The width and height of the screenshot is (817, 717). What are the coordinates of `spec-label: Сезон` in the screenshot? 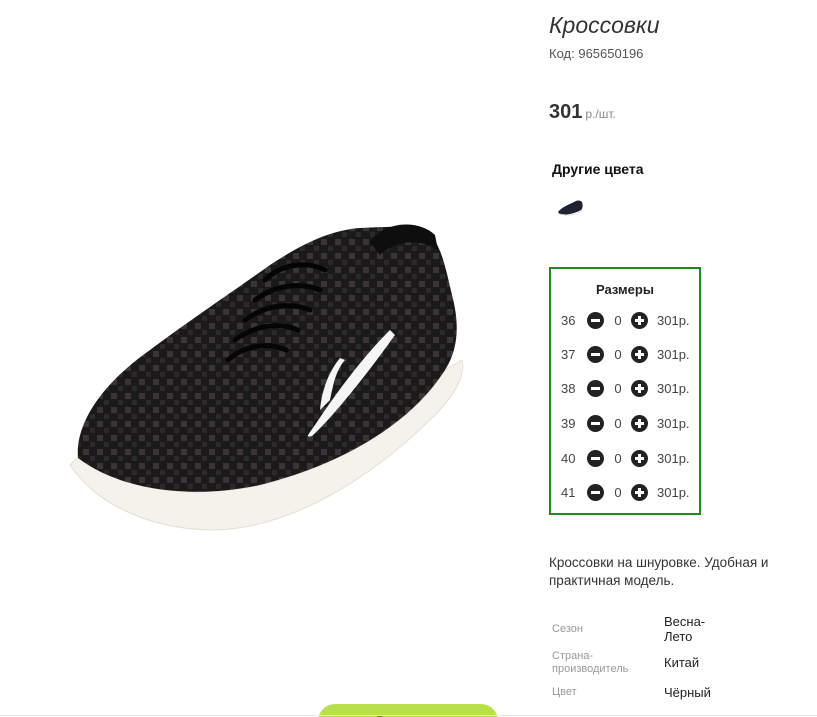 It's located at (567, 629).